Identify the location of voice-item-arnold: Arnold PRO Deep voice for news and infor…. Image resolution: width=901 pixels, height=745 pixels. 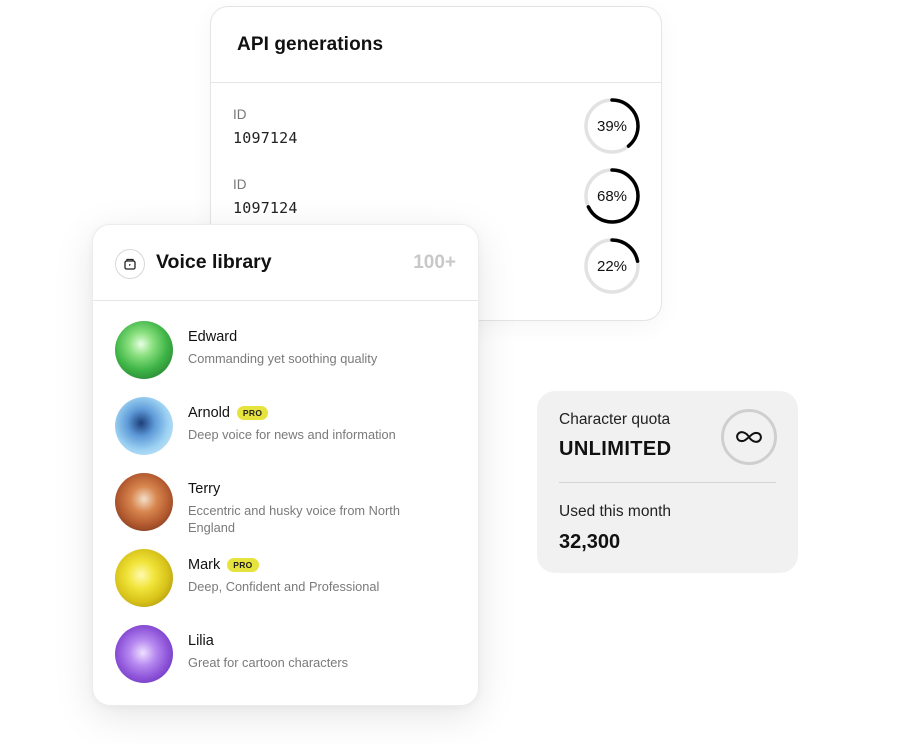
(288, 427).